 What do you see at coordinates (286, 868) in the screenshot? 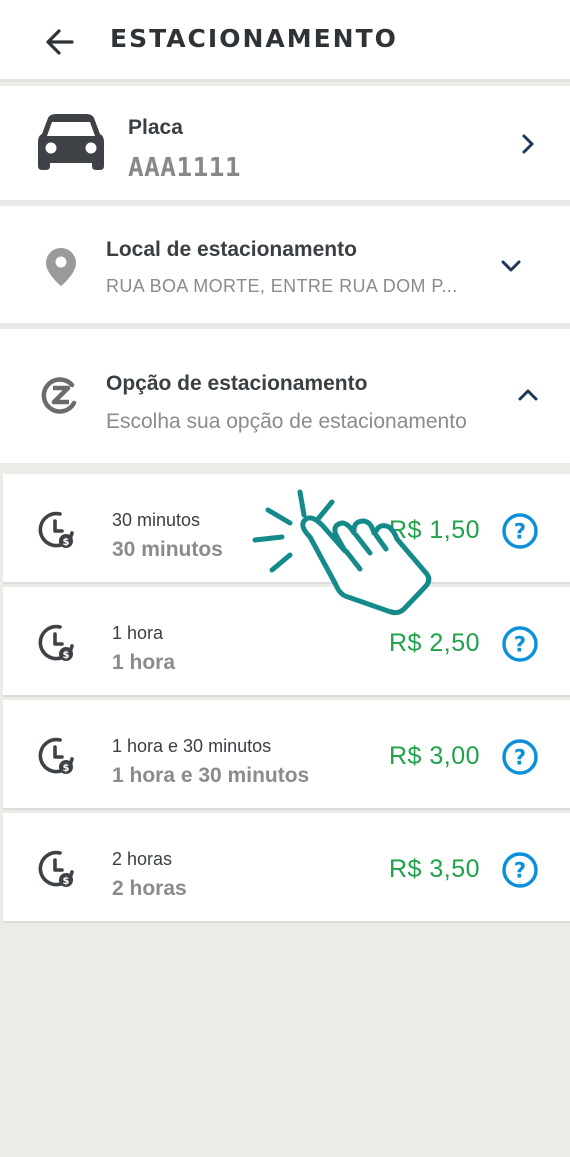
I see `option-2-horas: $ 2 horas 2 horas R$ 3,50 ?` at bounding box center [286, 868].